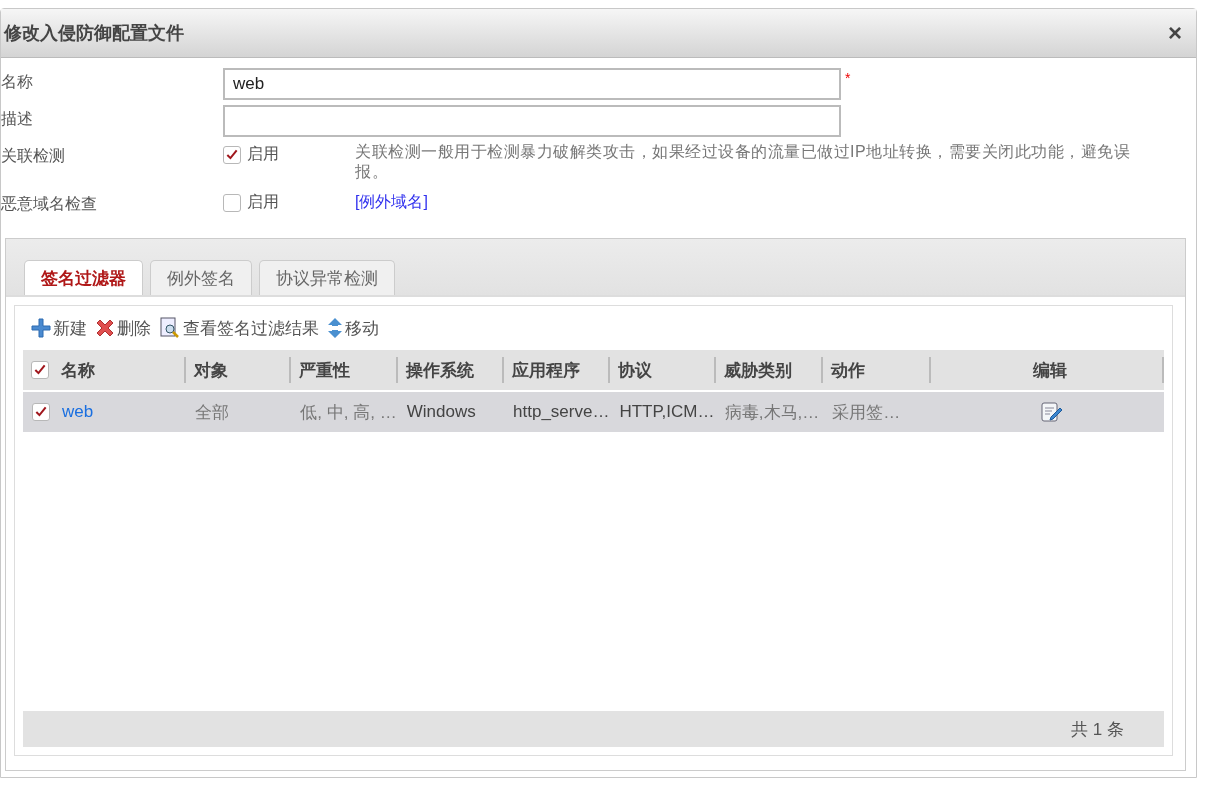  Describe the element at coordinates (17, 119) in the screenshot. I see `field-label: 描述` at that location.